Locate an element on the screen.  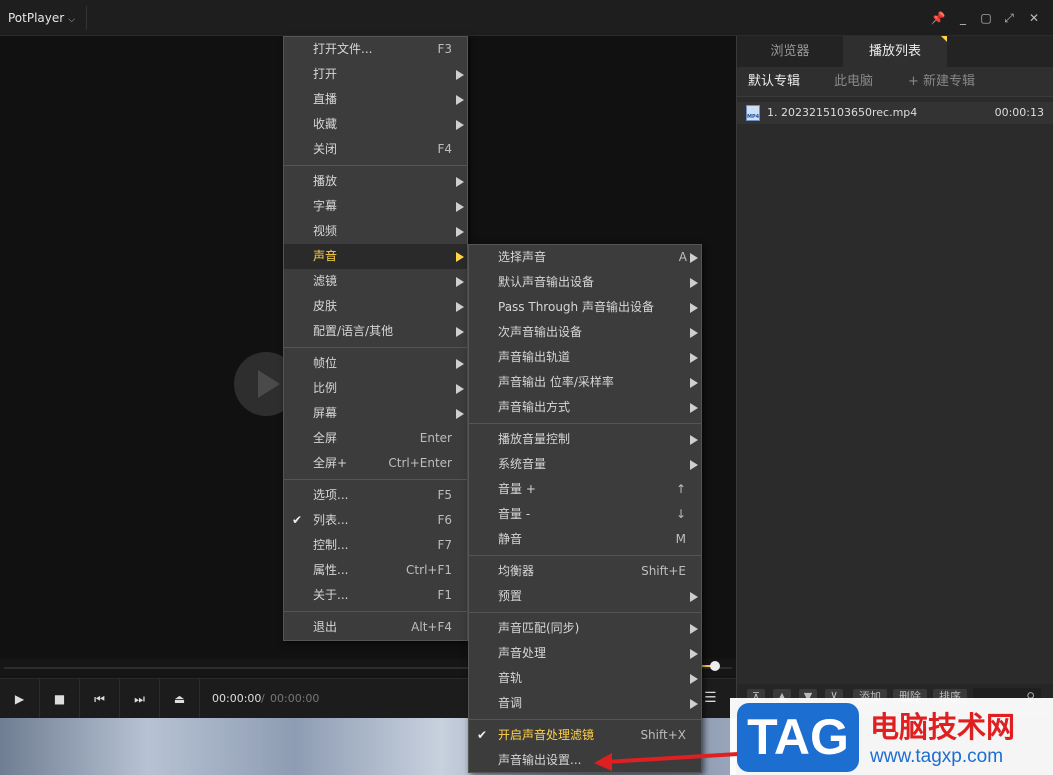
menu-item: 关于... F1 is located at coordinates (375, 595).